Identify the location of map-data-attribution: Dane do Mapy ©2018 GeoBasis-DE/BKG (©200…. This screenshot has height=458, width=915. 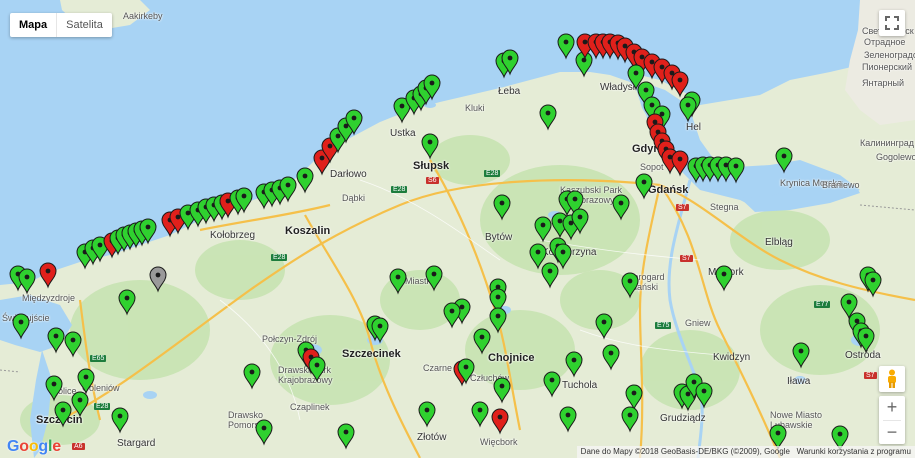
(685, 451).